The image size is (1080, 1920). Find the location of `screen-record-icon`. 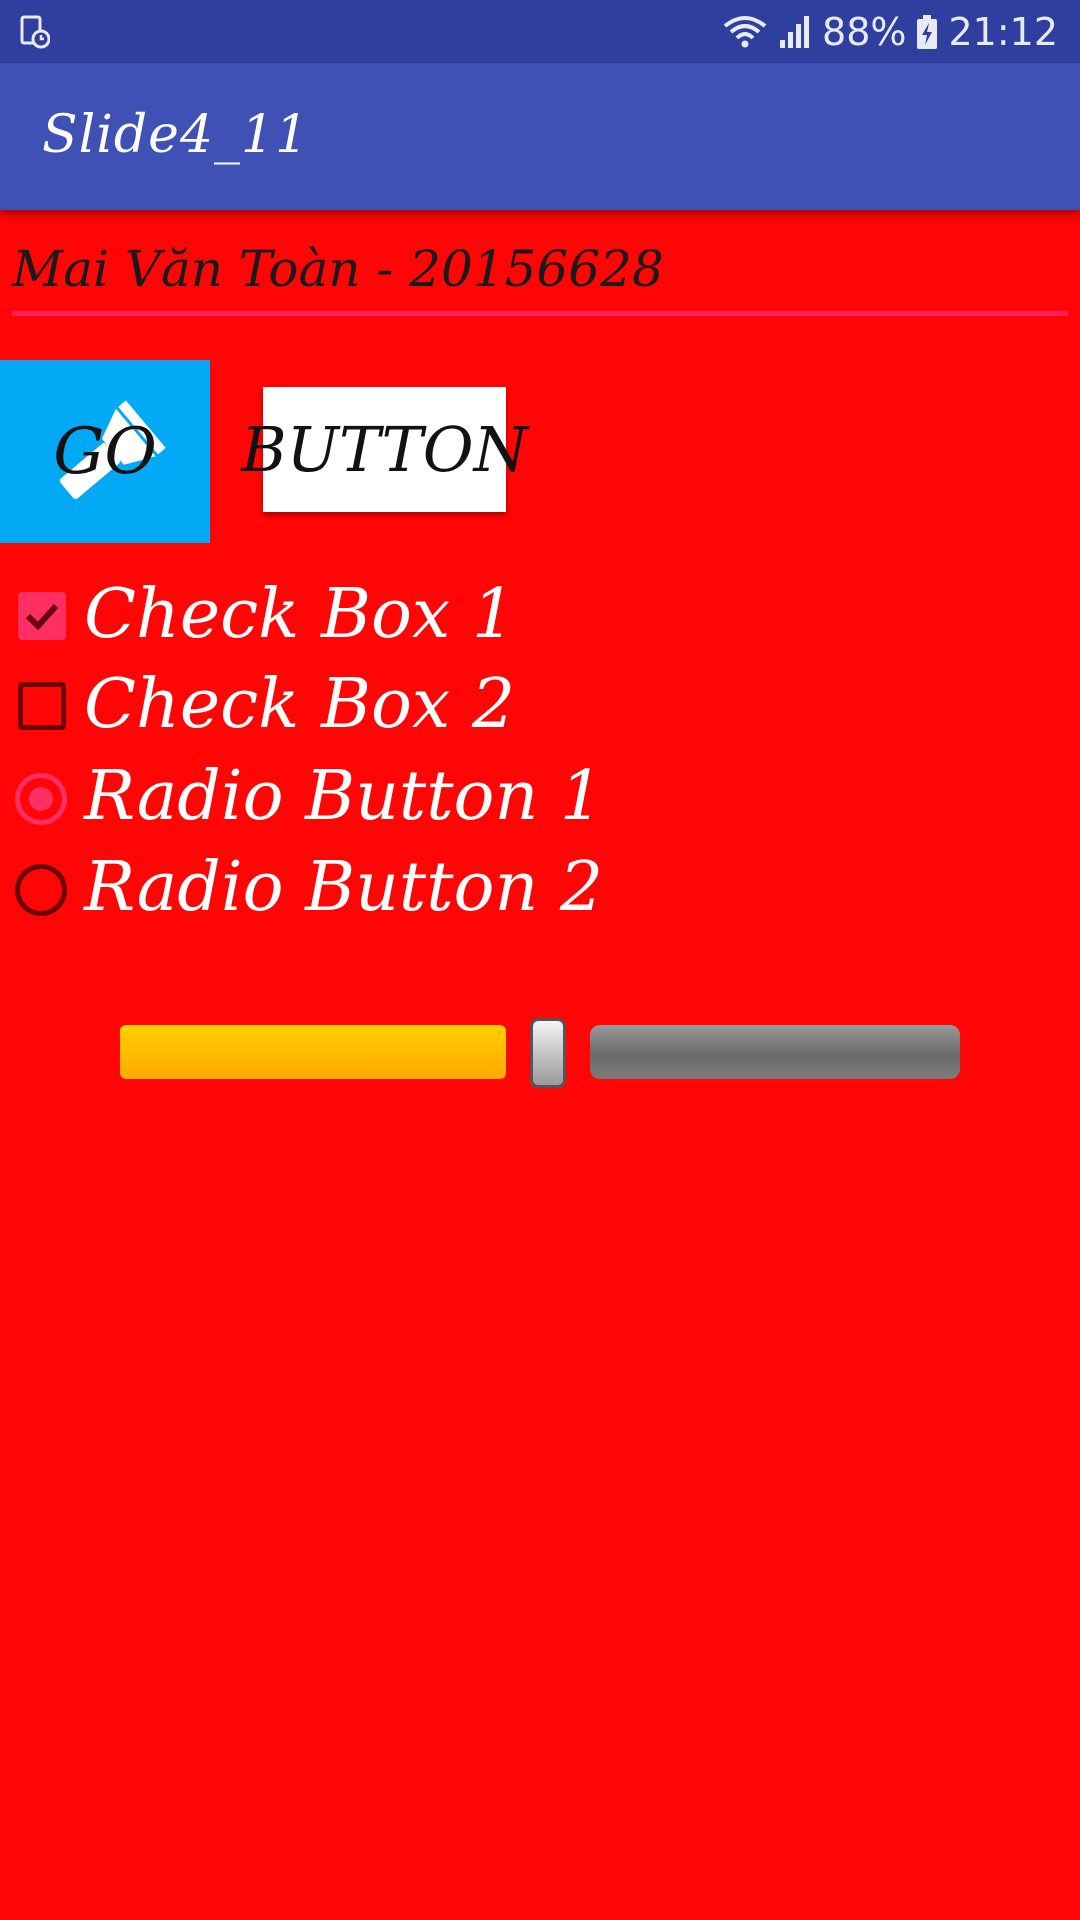

screen-record-icon is located at coordinates (35, 32).